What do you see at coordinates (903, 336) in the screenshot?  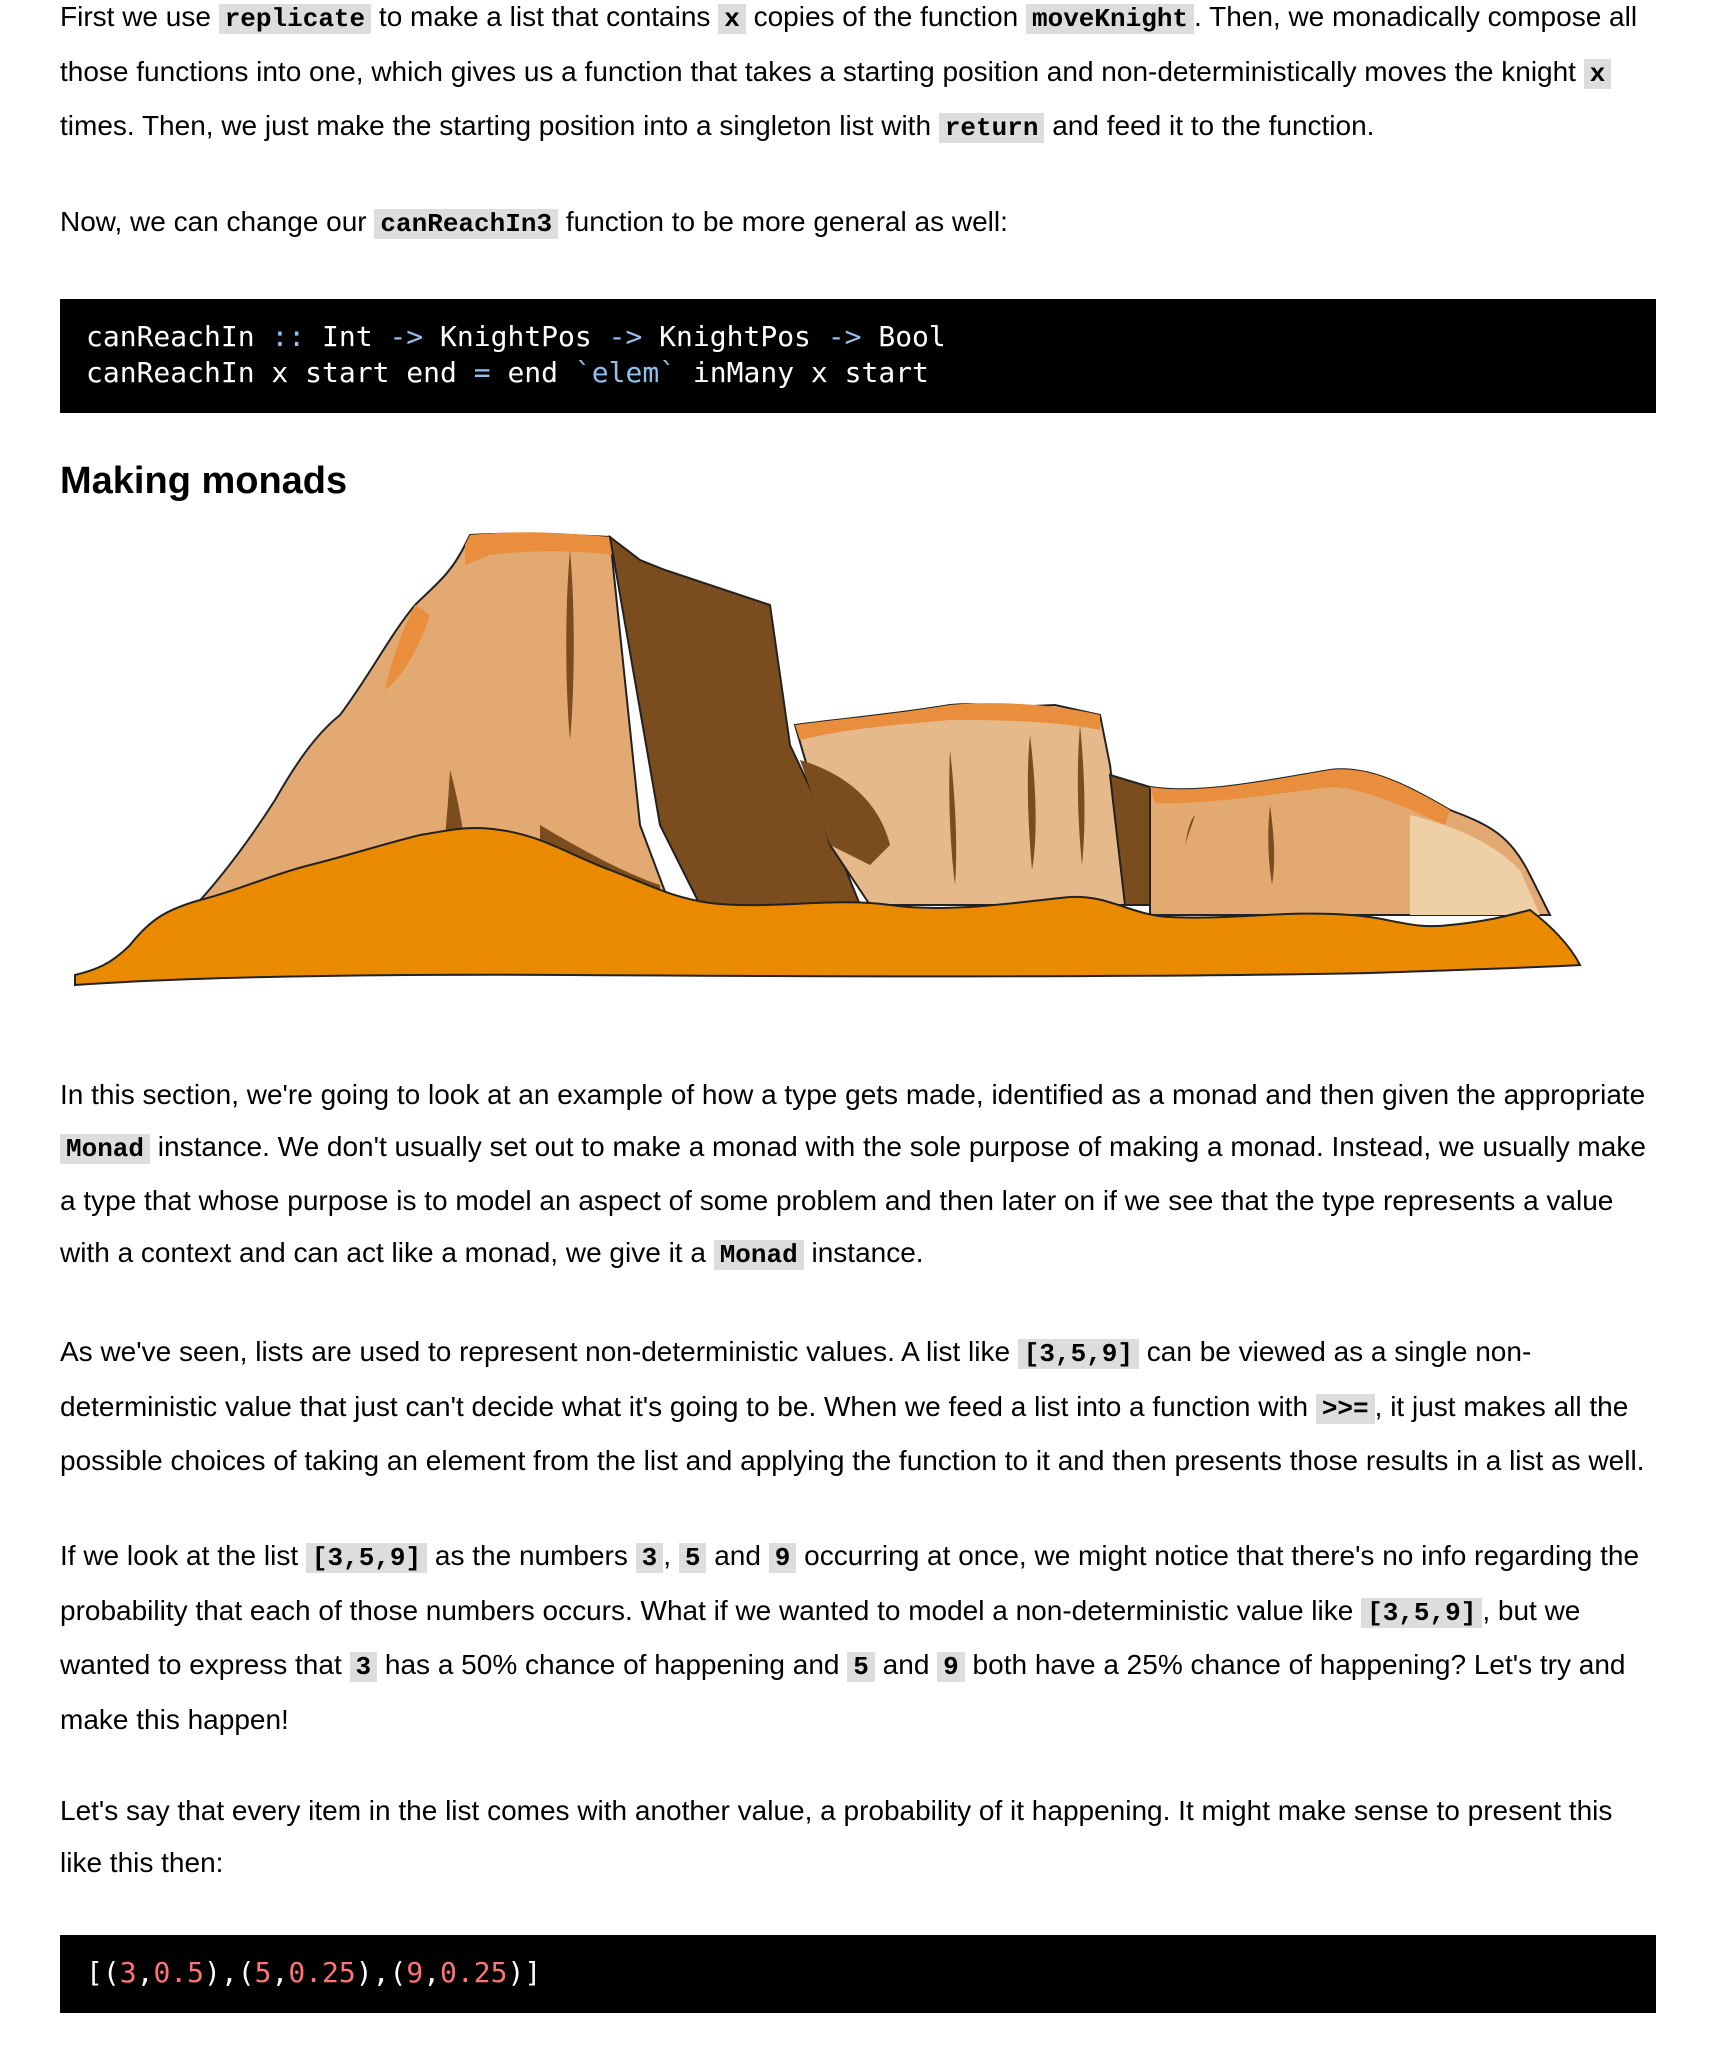 I see `code-token: Bool` at bounding box center [903, 336].